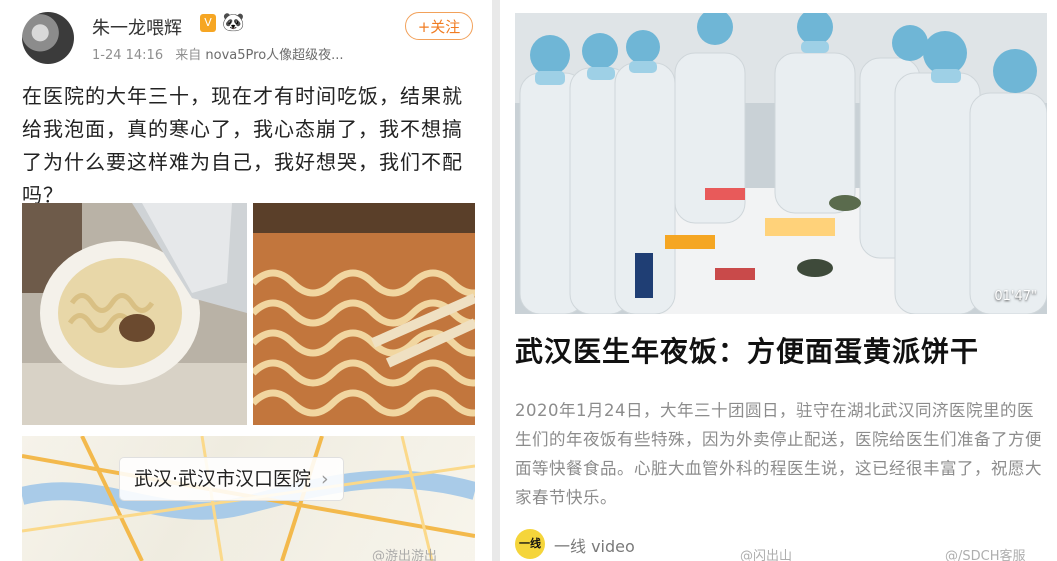 The height and width of the screenshot is (561, 1057). I want to click on source-logo: 一线, so click(530, 544).